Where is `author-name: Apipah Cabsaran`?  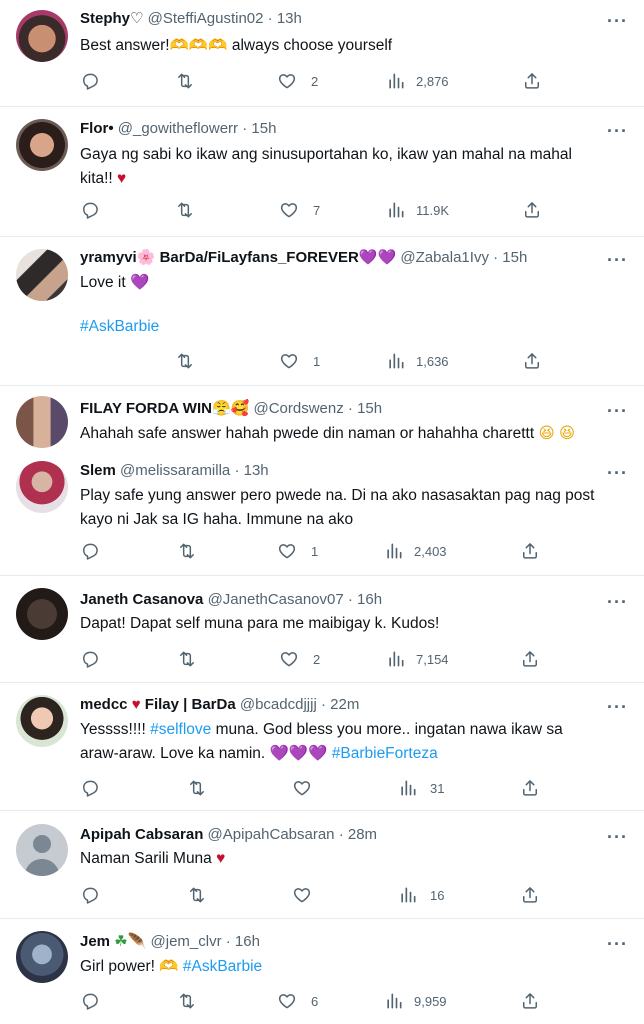
author-name: Apipah Cabsaran is located at coordinates (141, 834).